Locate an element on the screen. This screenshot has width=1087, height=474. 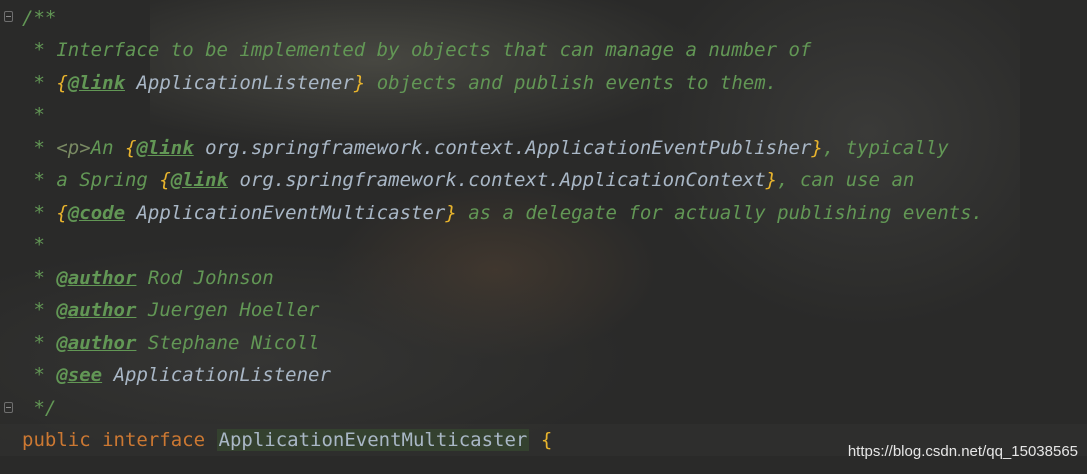
keyword-public: public is located at coordinates (56, 440).